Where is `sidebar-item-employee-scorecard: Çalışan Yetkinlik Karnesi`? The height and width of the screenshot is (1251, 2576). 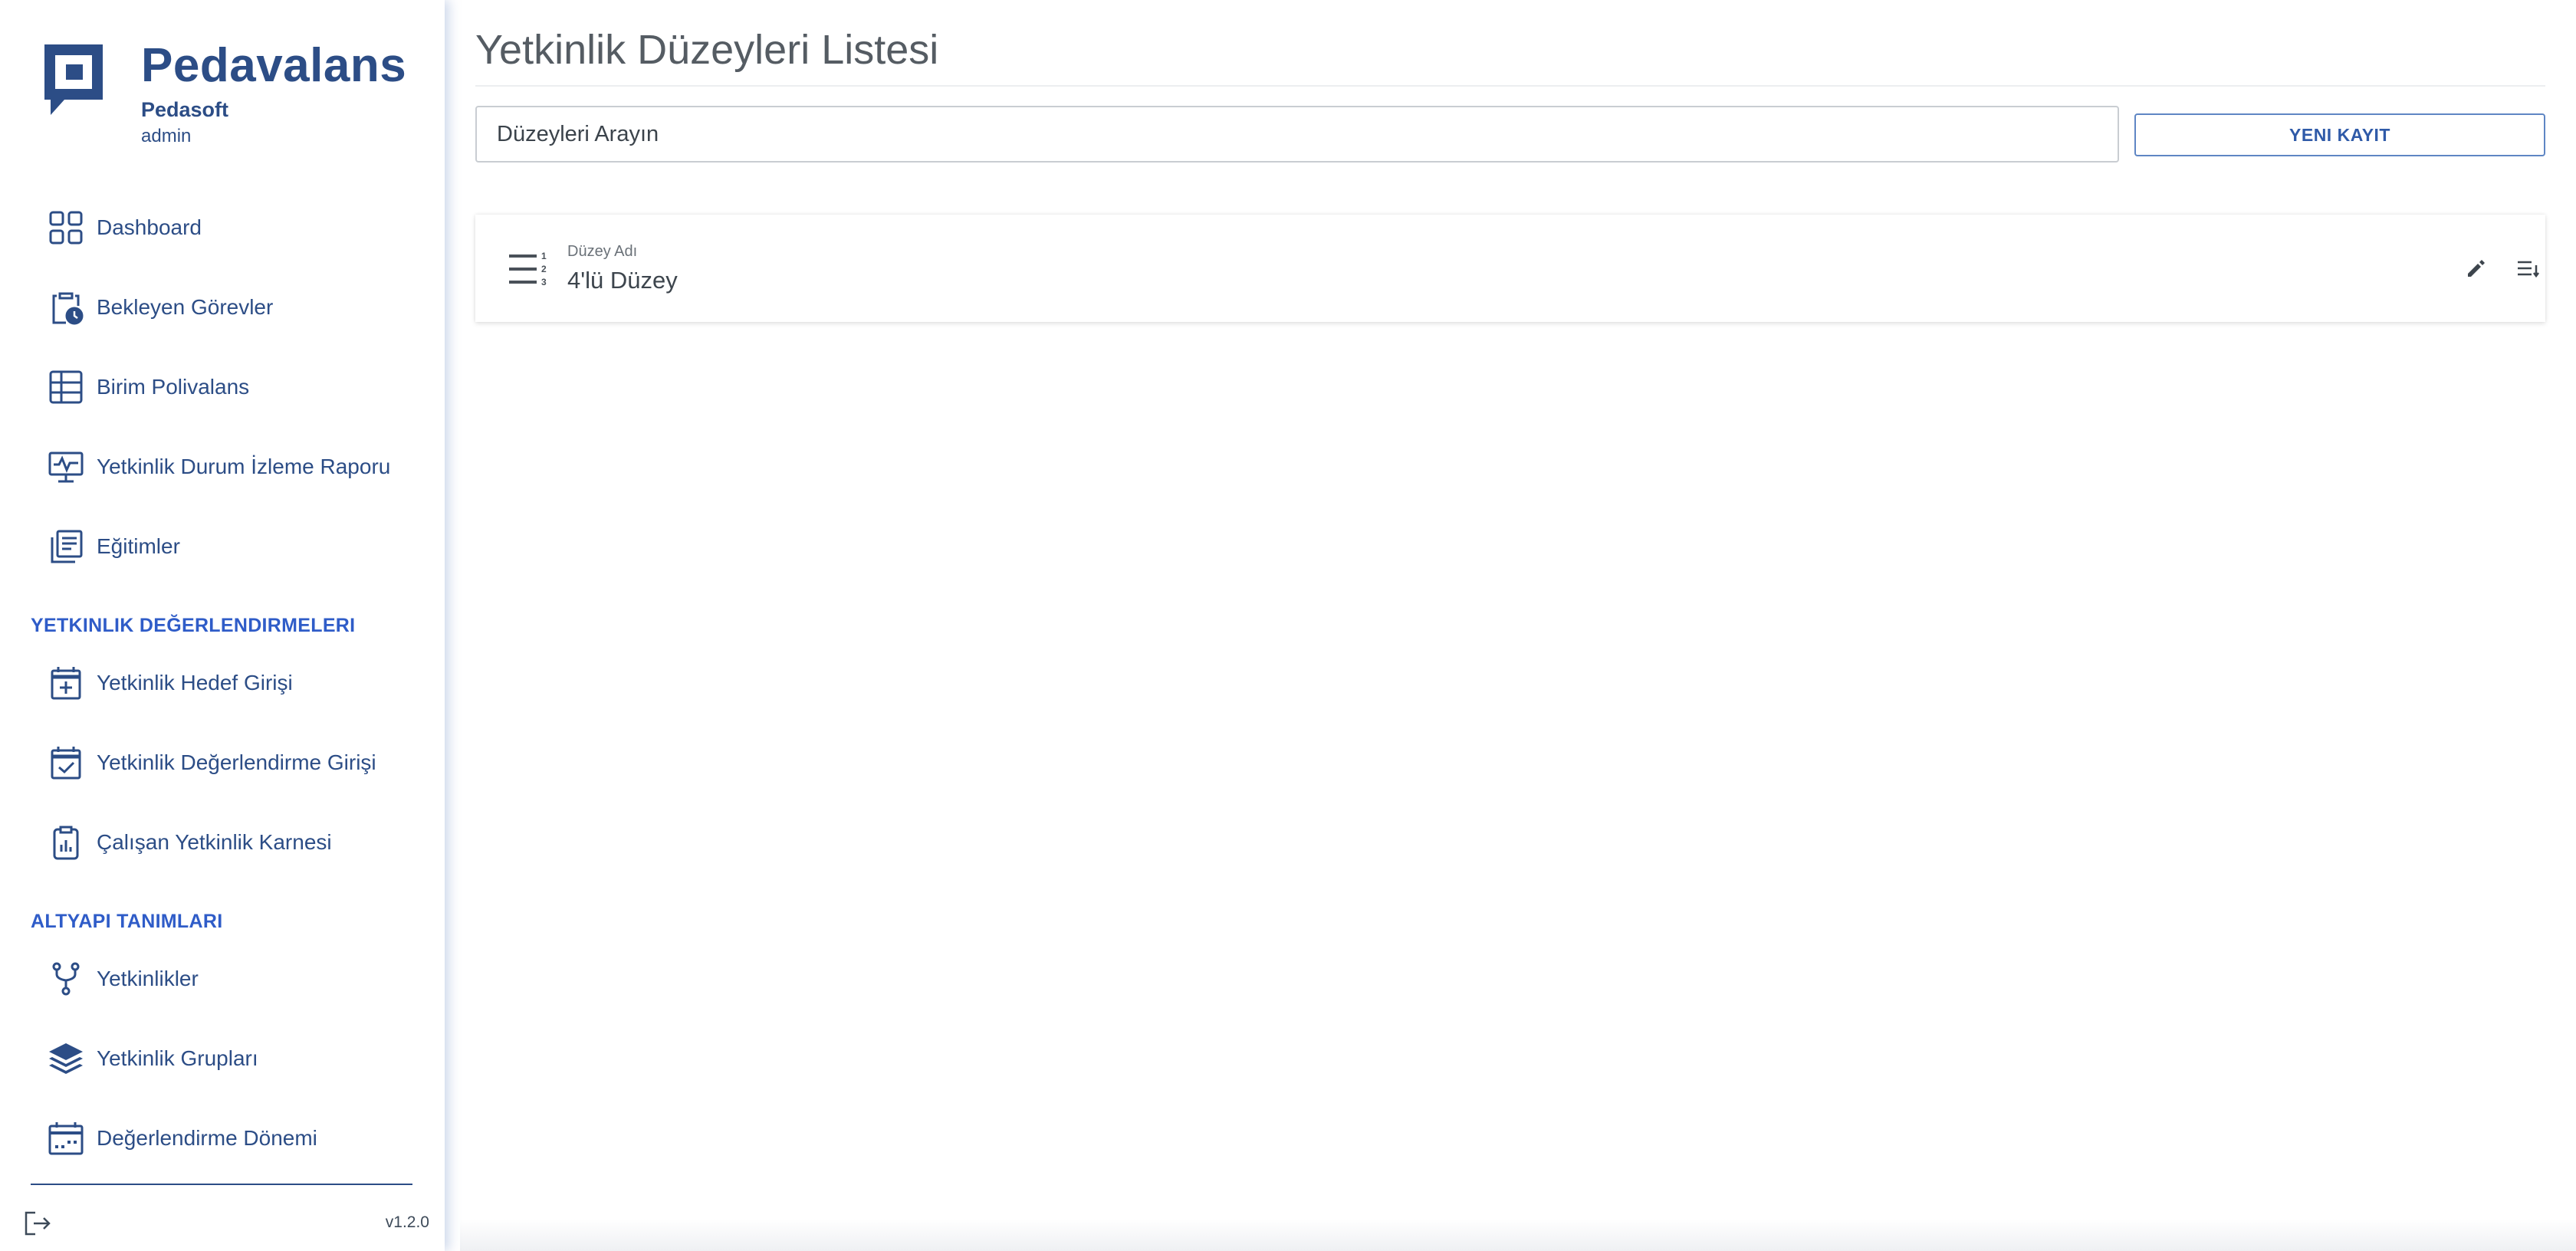 sidebar-item-employee-scorecard: Çalışan Yetkinlik Karnesi is located at coordinates (238, 843).